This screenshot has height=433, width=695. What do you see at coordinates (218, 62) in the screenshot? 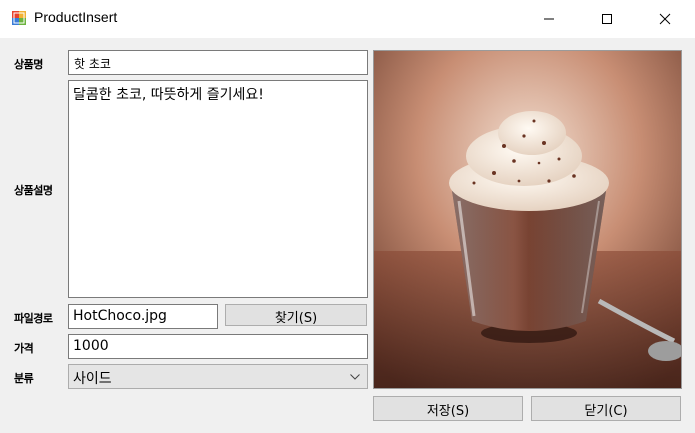
I see `name-input: 핫 초코` at bounding box center [218, 62].